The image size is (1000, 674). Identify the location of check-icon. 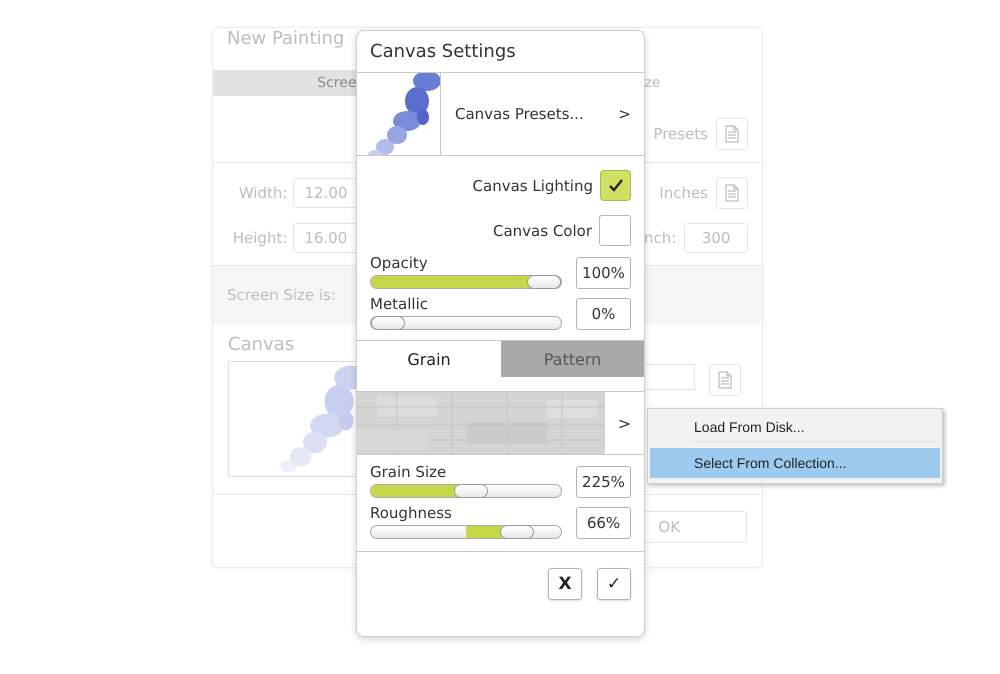
(615, 185).